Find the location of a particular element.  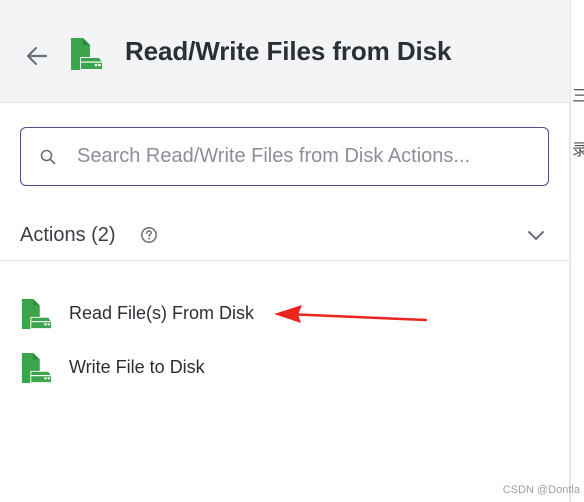

search-field is located at coordinates (284, 156).